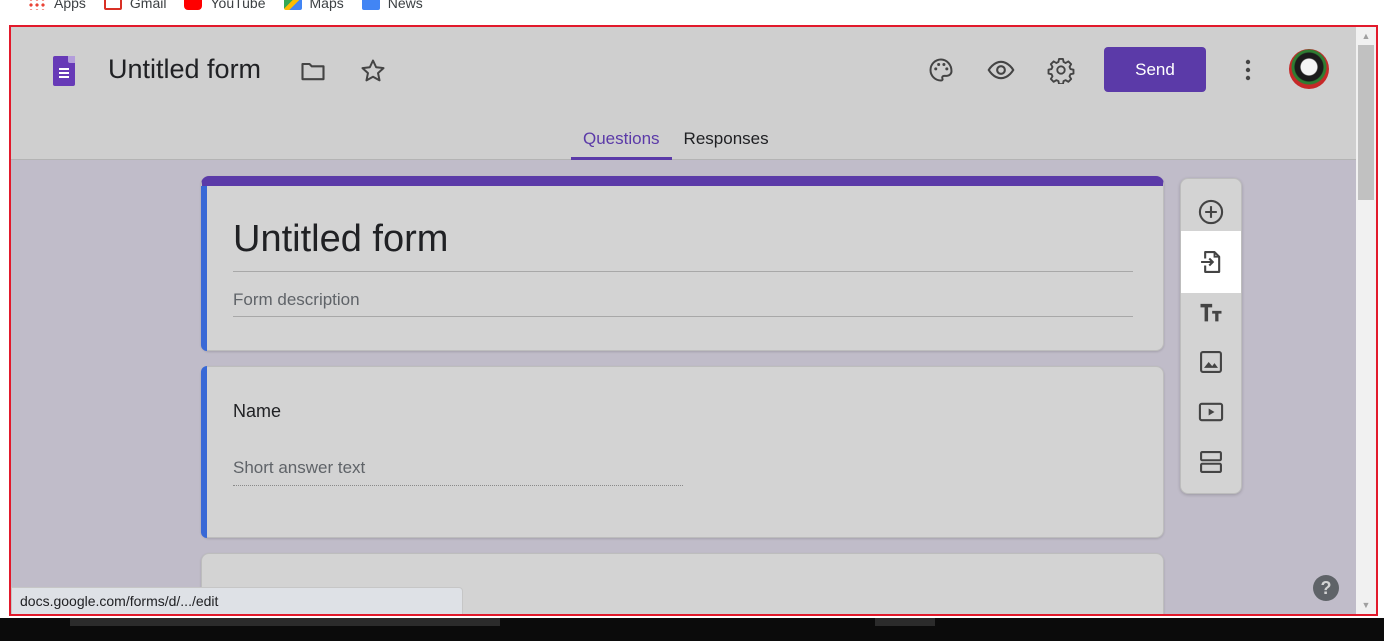 The image size is (1384, 641). I want to click on more-vert-icon, so click(1248, 70).